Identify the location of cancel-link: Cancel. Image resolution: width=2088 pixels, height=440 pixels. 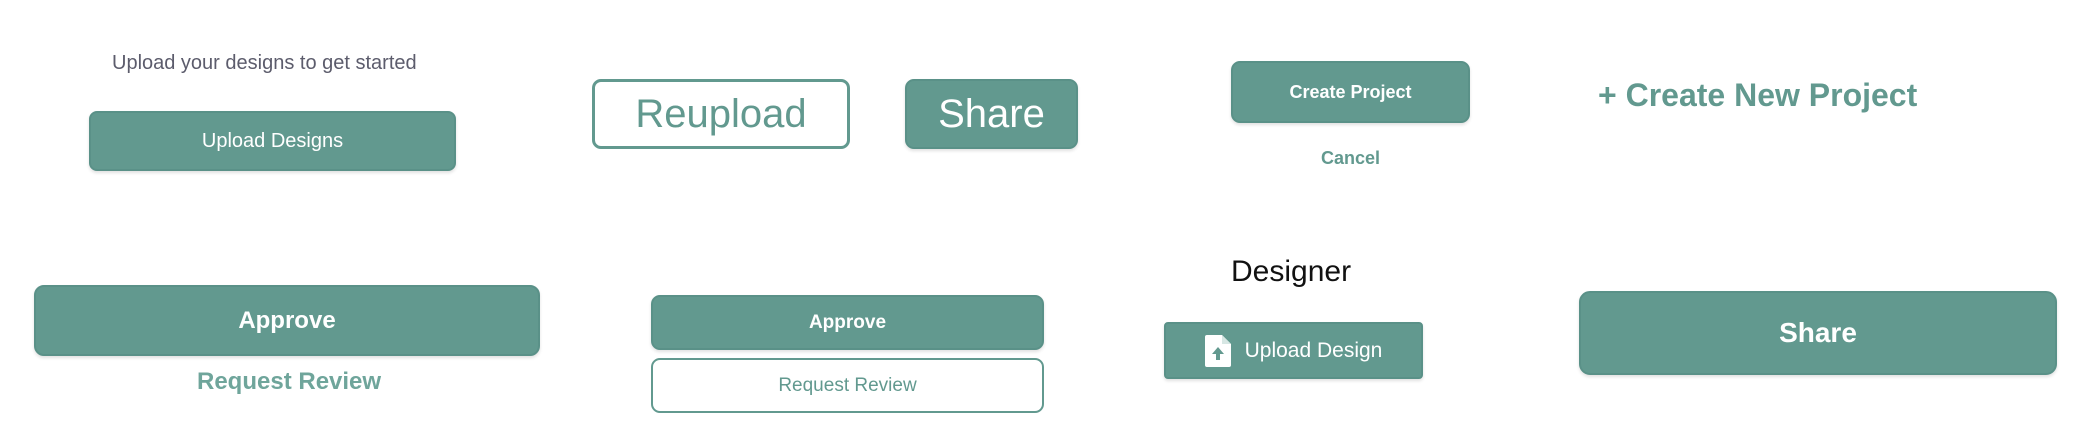
(1350, 158).